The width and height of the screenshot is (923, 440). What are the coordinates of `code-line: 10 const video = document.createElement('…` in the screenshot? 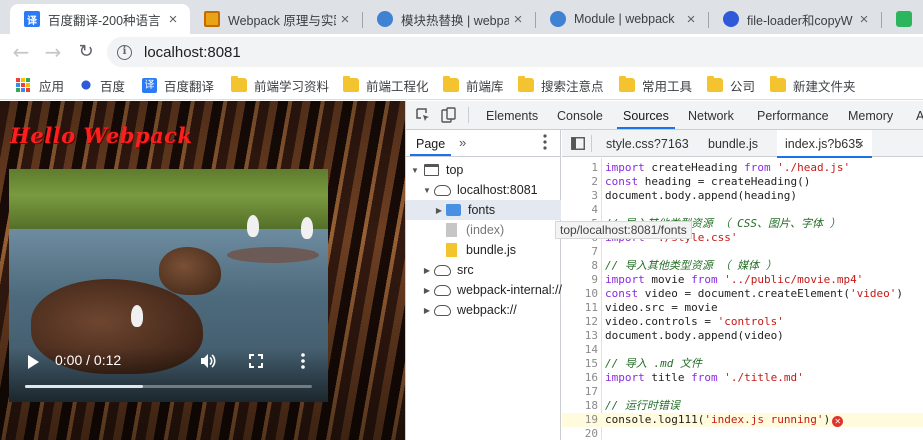 It's located at (742, 294).